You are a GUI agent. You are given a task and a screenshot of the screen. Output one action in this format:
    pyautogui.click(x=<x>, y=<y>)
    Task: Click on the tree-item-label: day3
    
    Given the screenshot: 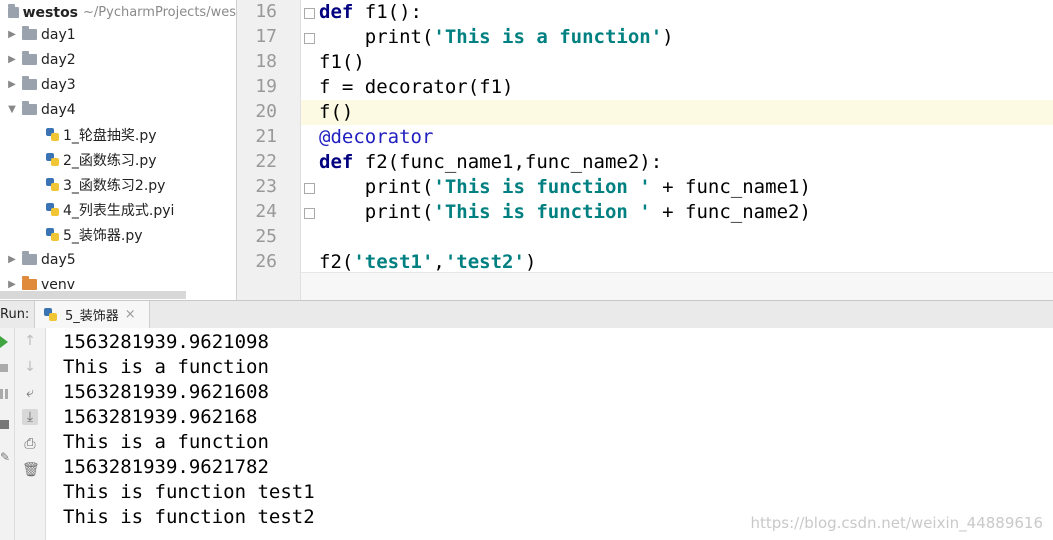 What is the action you would take?
    pyautogui.click(x=58, y=84)
    